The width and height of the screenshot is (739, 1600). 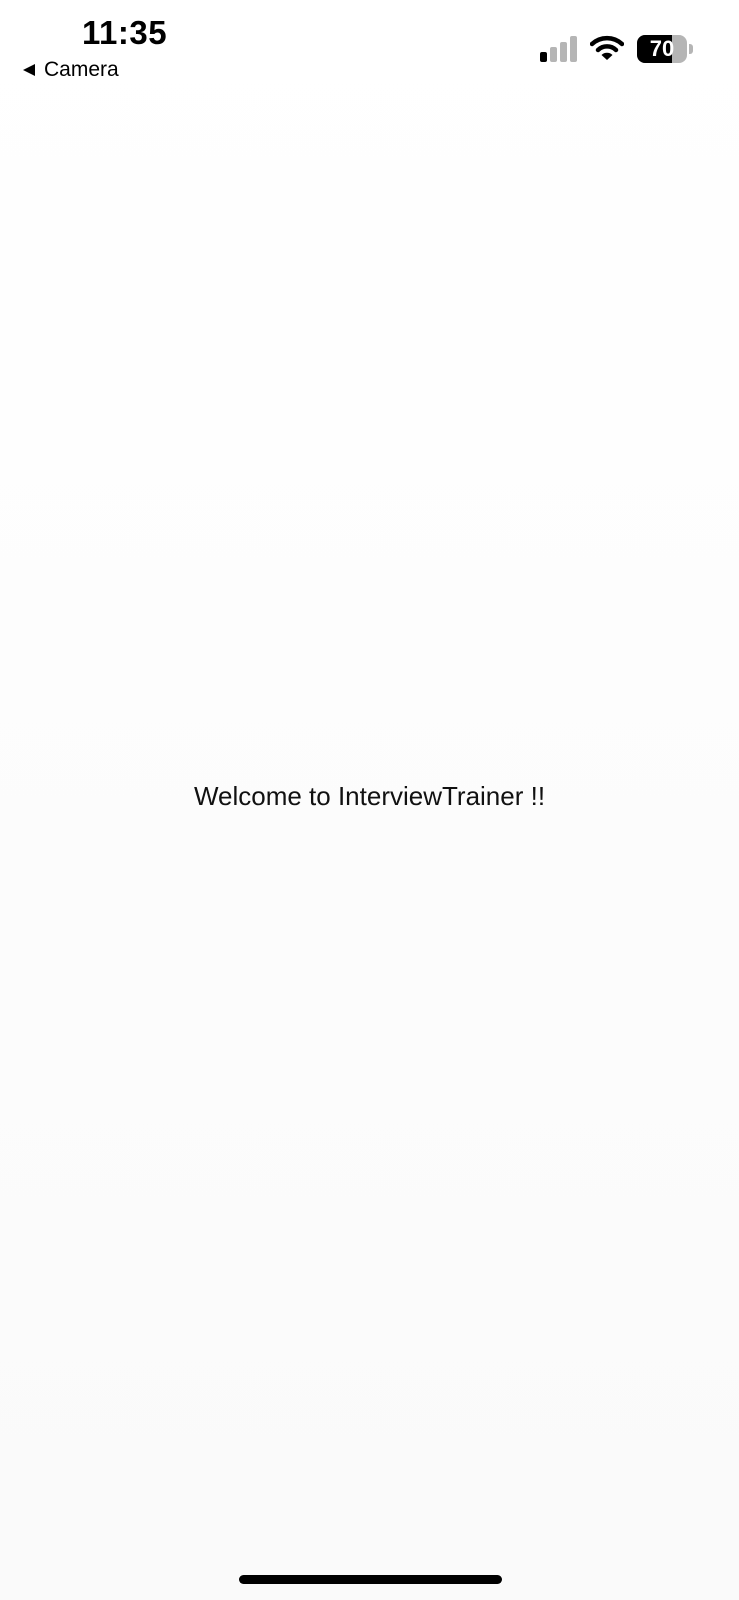 I want to click on back-to-camera-button: Camera, so click(x=70, y=70).